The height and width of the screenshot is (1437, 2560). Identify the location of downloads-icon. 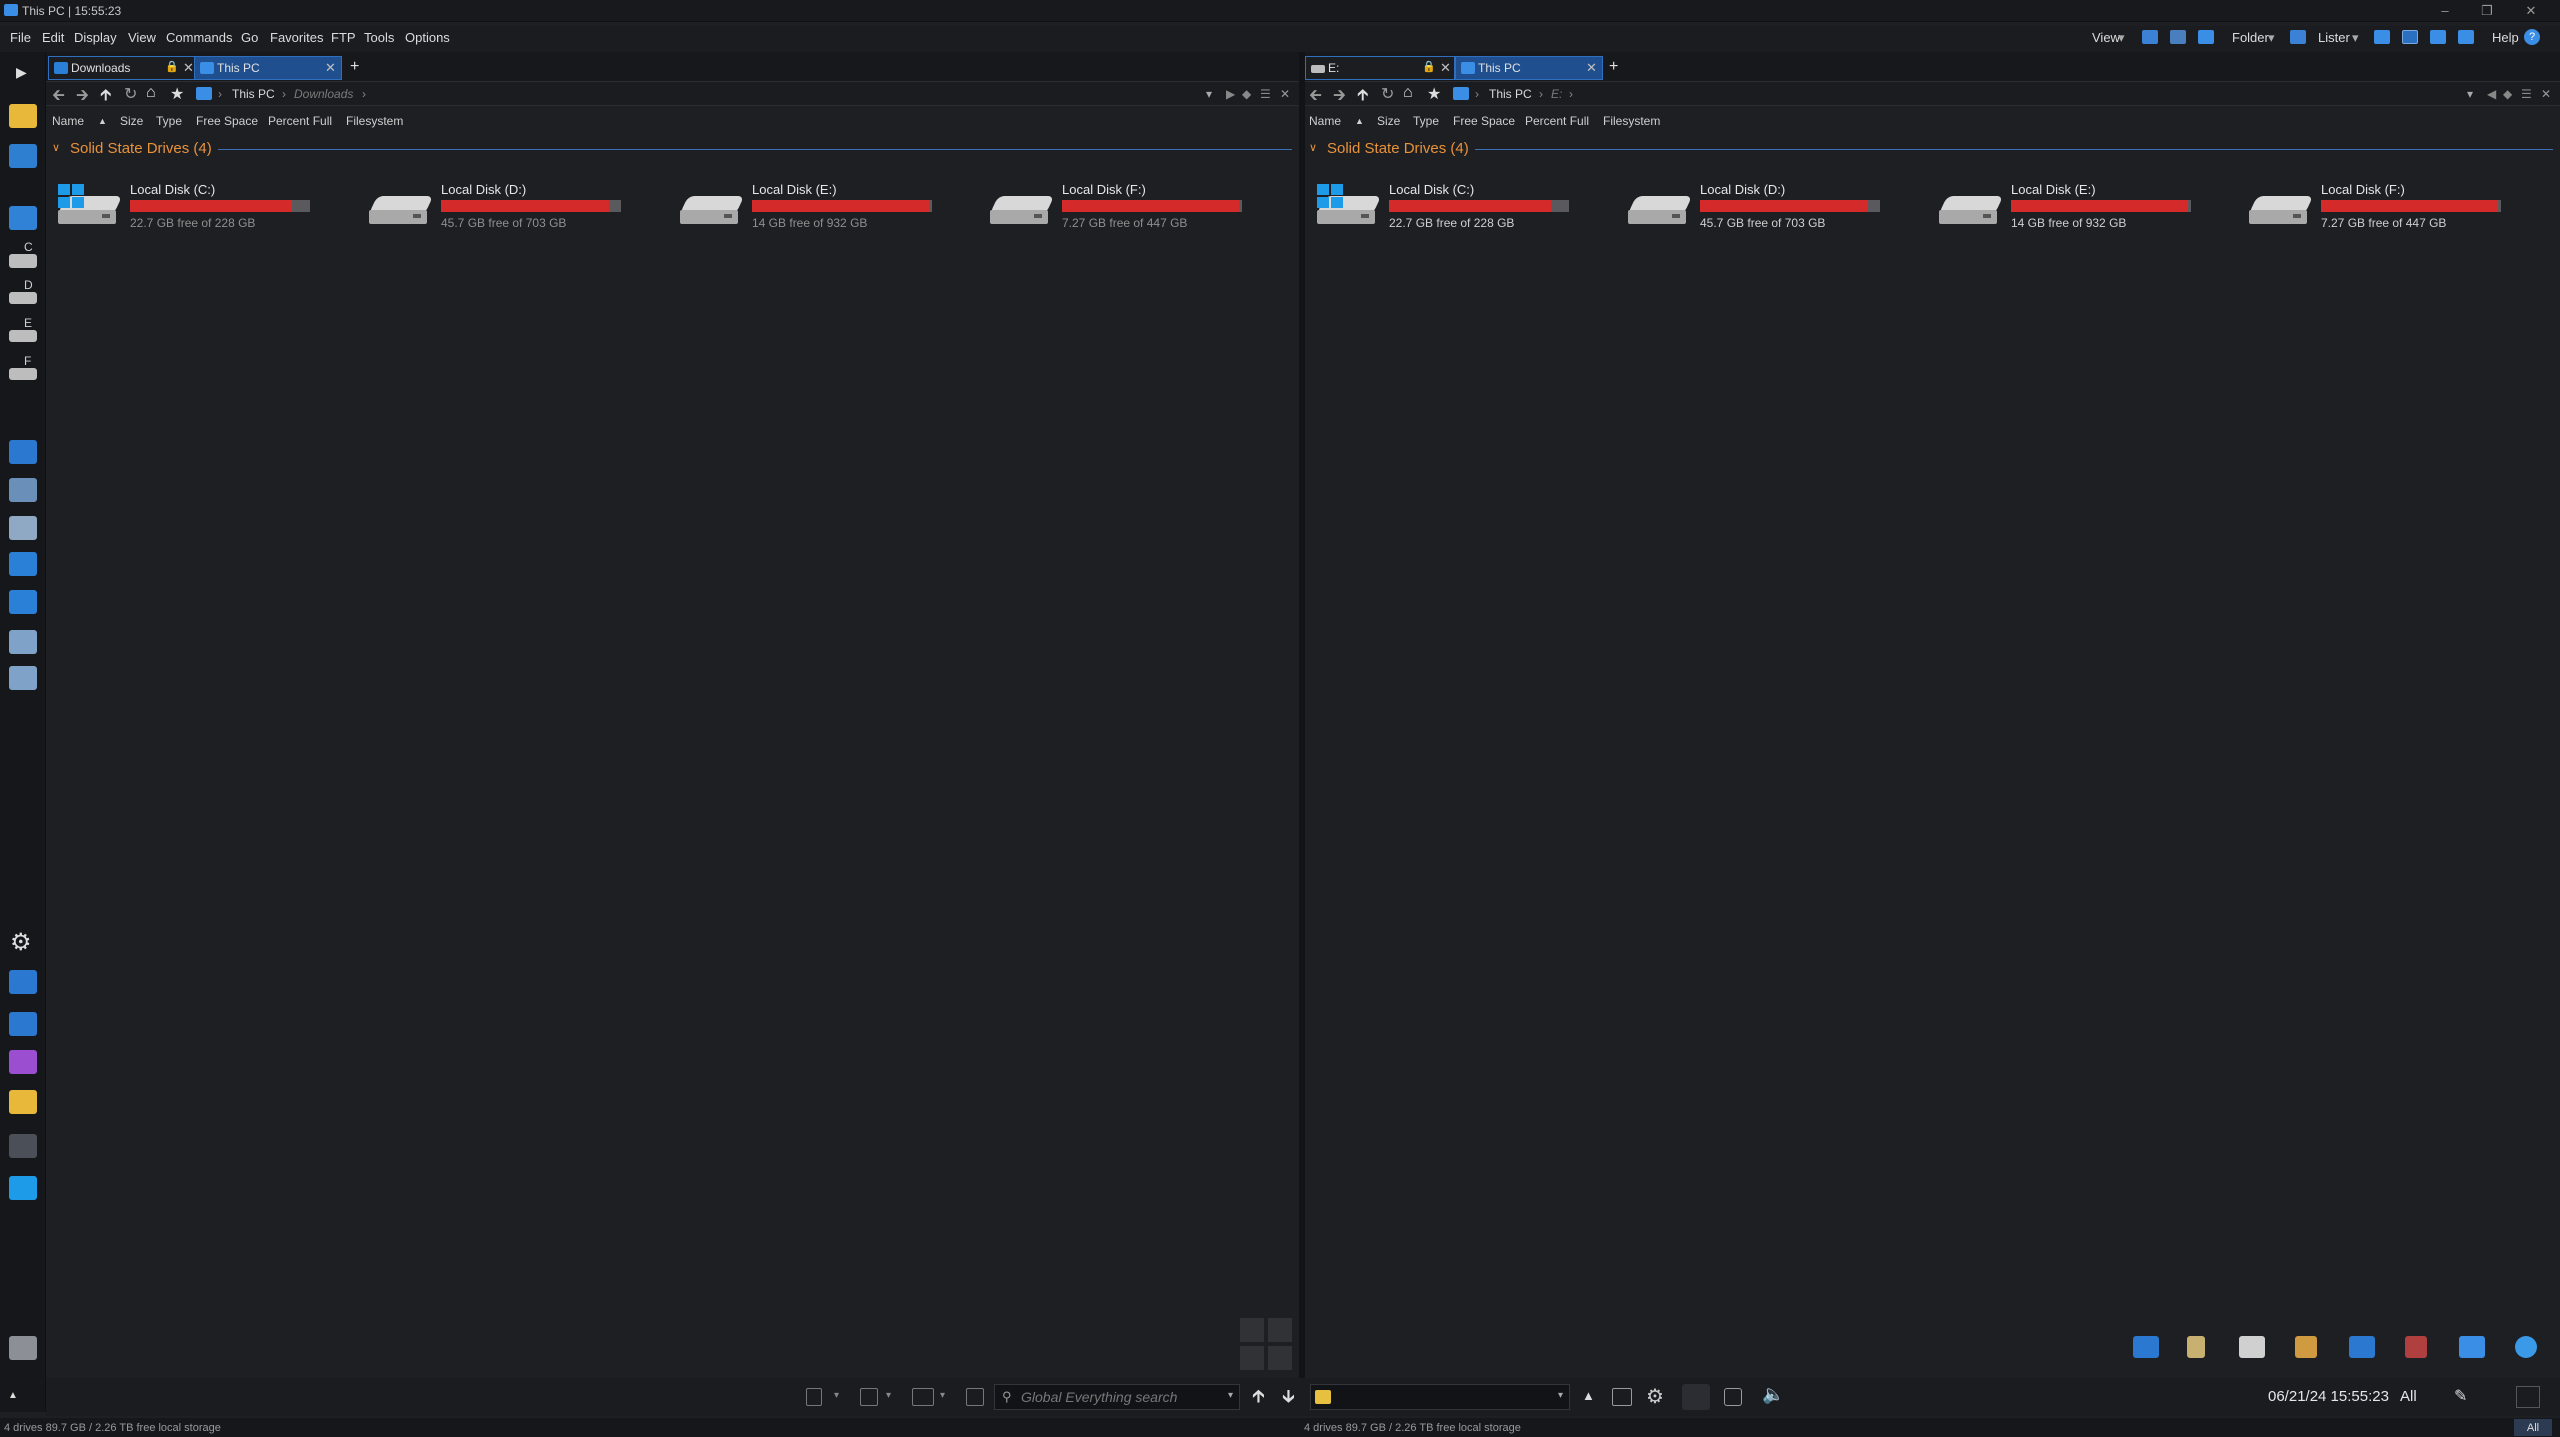
(23, 564).